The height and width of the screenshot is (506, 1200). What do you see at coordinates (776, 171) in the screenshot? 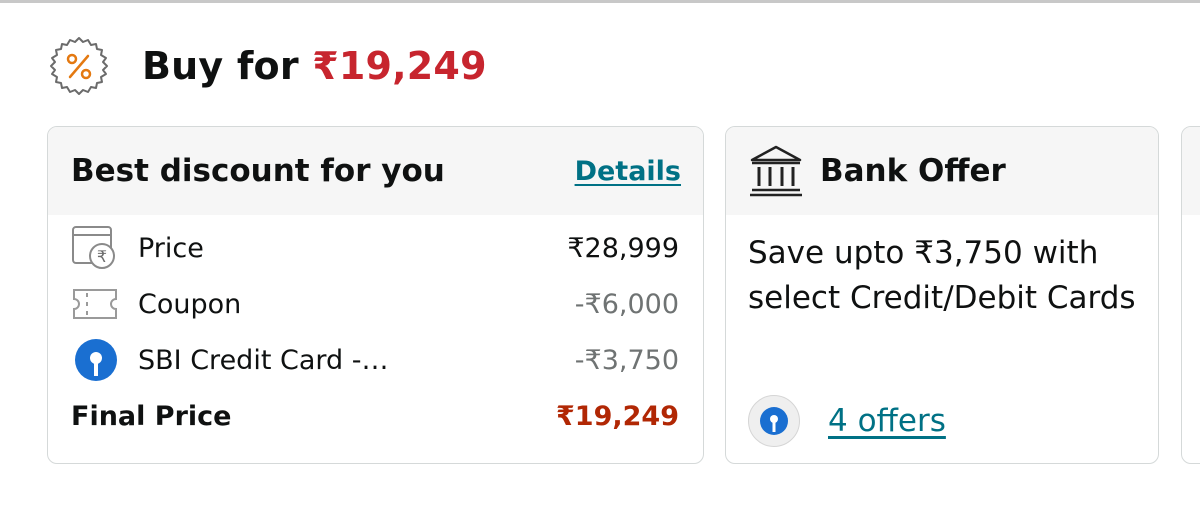
I see `bank-building-icon` at bounding box center [776, 171].